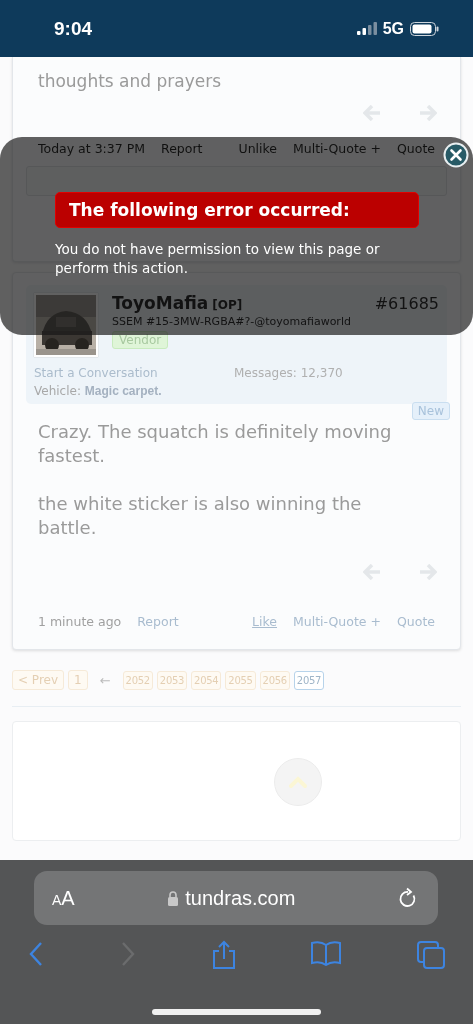 Image resolution: width=473 pixels, height=1024 pixels. What do you see at coordinates (36, 954) in the screenshot?
I see `back-icon` at bounding box center [36, 954].